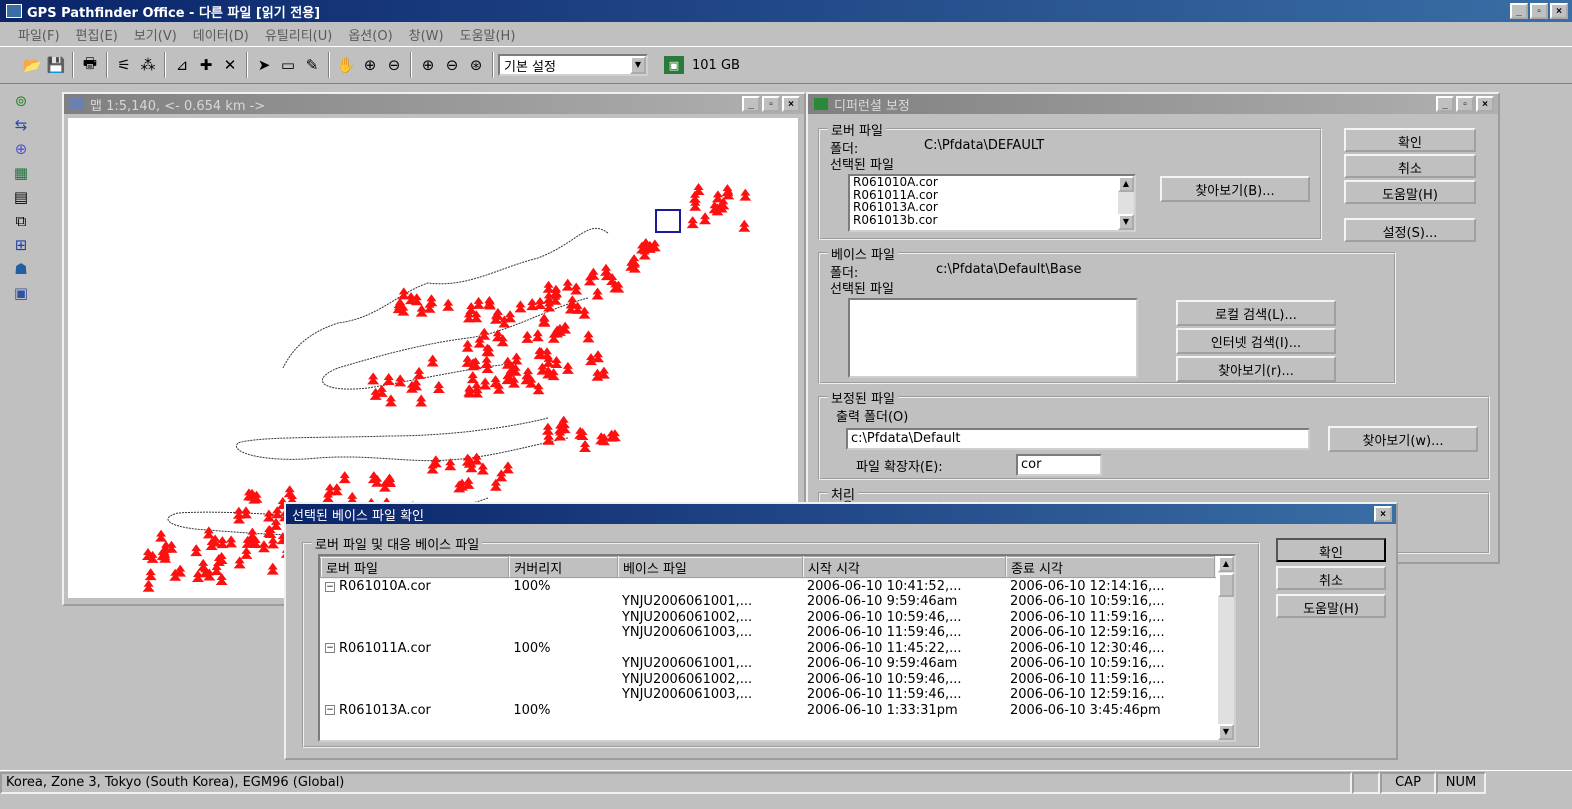 The image size is (1572, 809). I want to click on map-icon: ▦, so click(21, 173).